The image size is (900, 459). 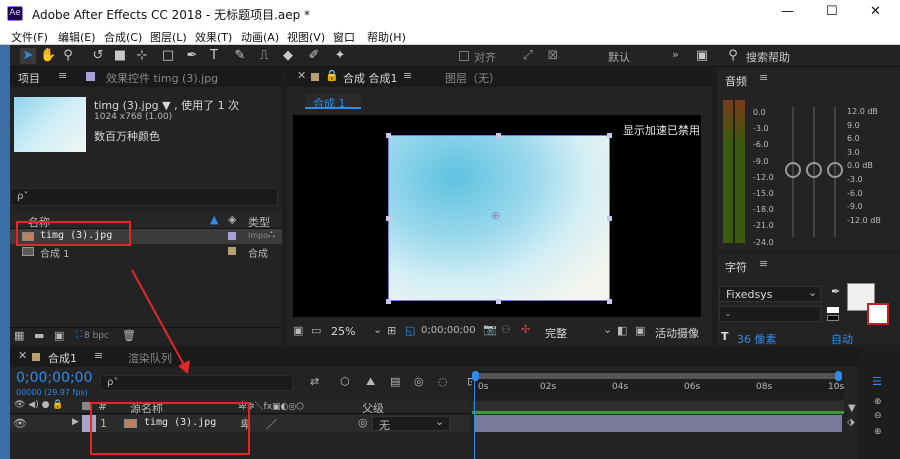 What do you see at coordinates (5, 252) in the screenshot?
I see `desktop-edge` at bounding box center [5, 252].